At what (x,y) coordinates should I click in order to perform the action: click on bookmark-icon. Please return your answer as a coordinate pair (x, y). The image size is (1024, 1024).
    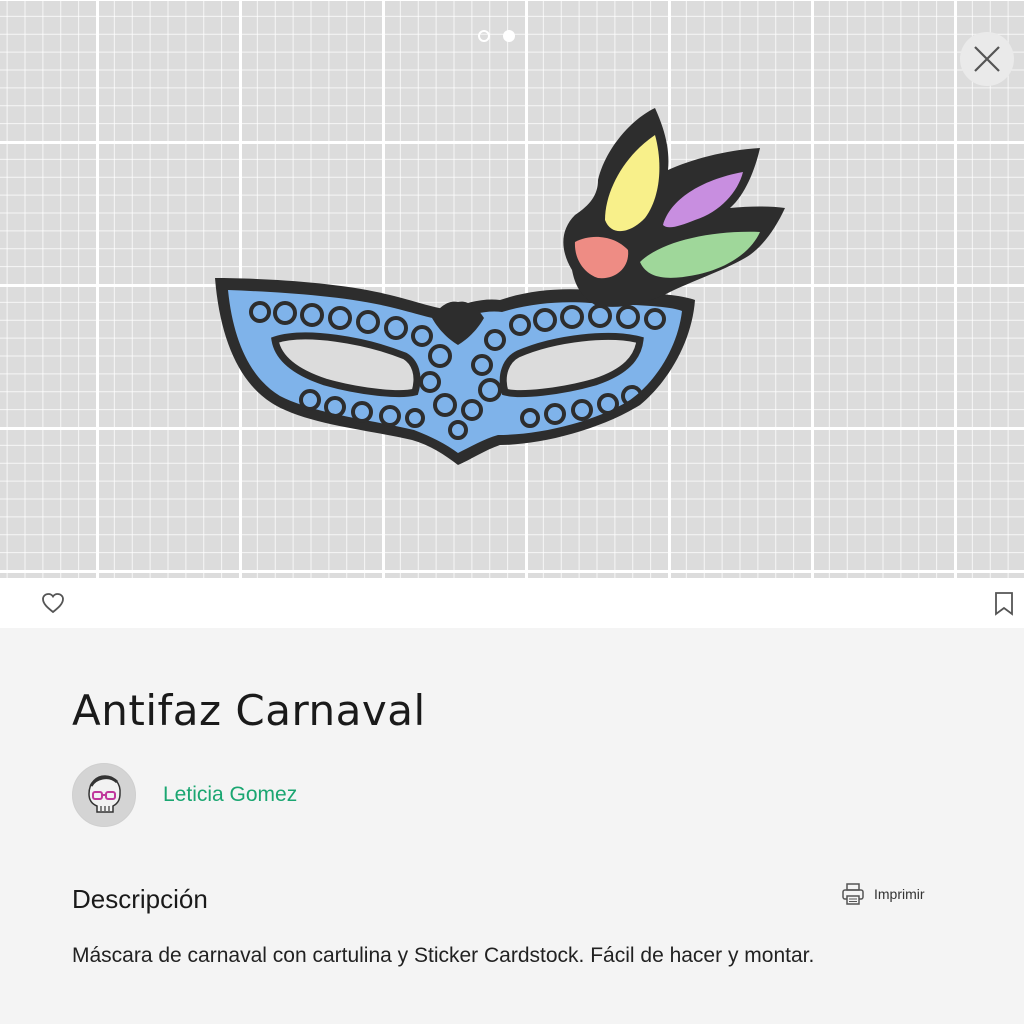
    Looking at the image, I should click on (1004, 604).